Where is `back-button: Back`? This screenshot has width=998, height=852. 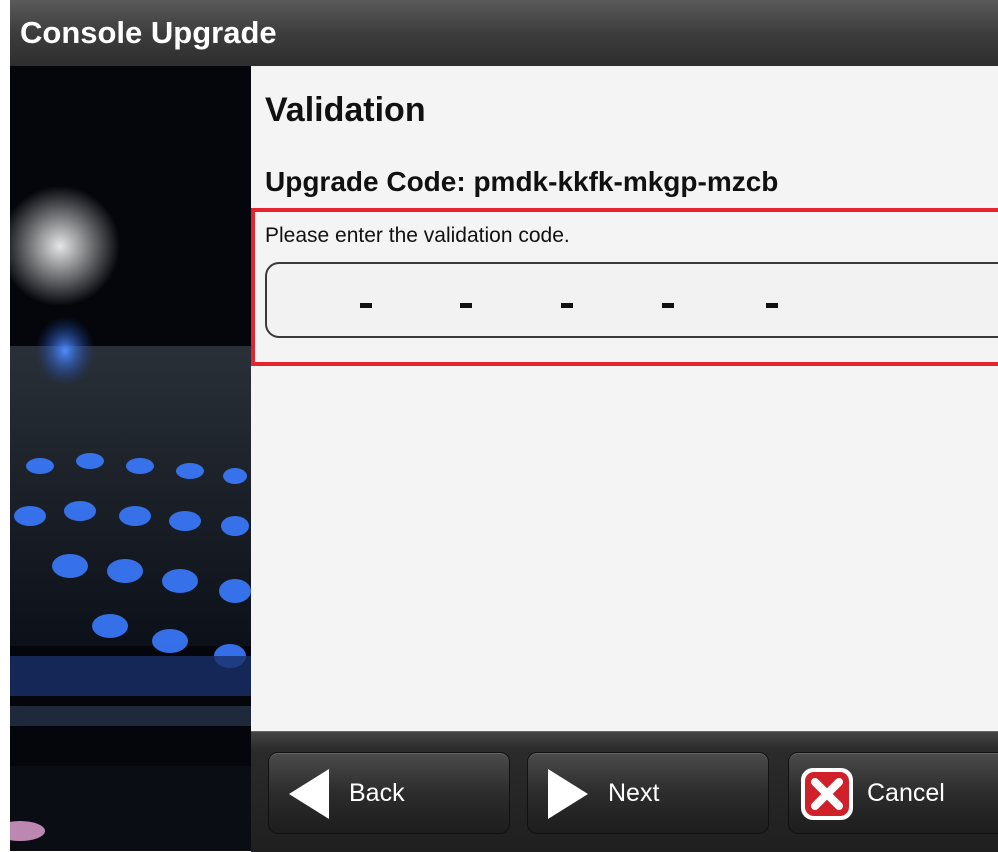
back-button: Back is located at coordinates (389, 793).